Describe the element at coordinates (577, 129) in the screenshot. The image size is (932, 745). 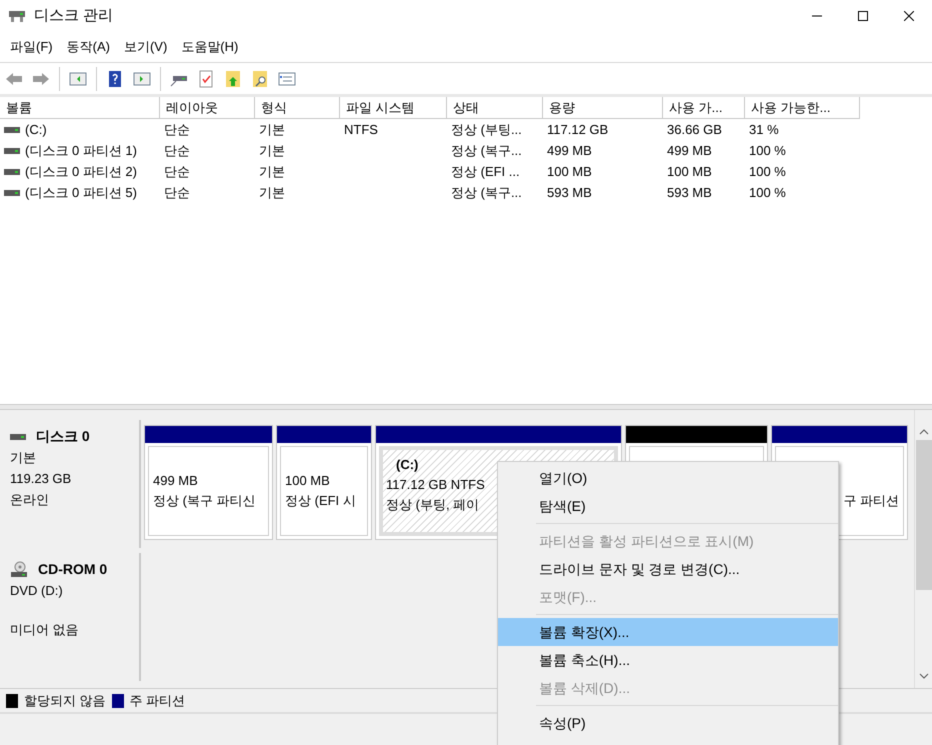
I see `table-cell-text: 117.12 GB` at that location.